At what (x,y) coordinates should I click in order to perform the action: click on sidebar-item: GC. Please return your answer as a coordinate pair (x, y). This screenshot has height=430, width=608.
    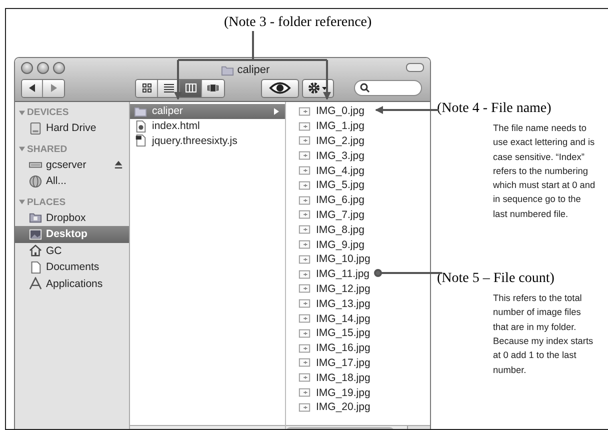
    Looking at the image, I should click on (72, 250).